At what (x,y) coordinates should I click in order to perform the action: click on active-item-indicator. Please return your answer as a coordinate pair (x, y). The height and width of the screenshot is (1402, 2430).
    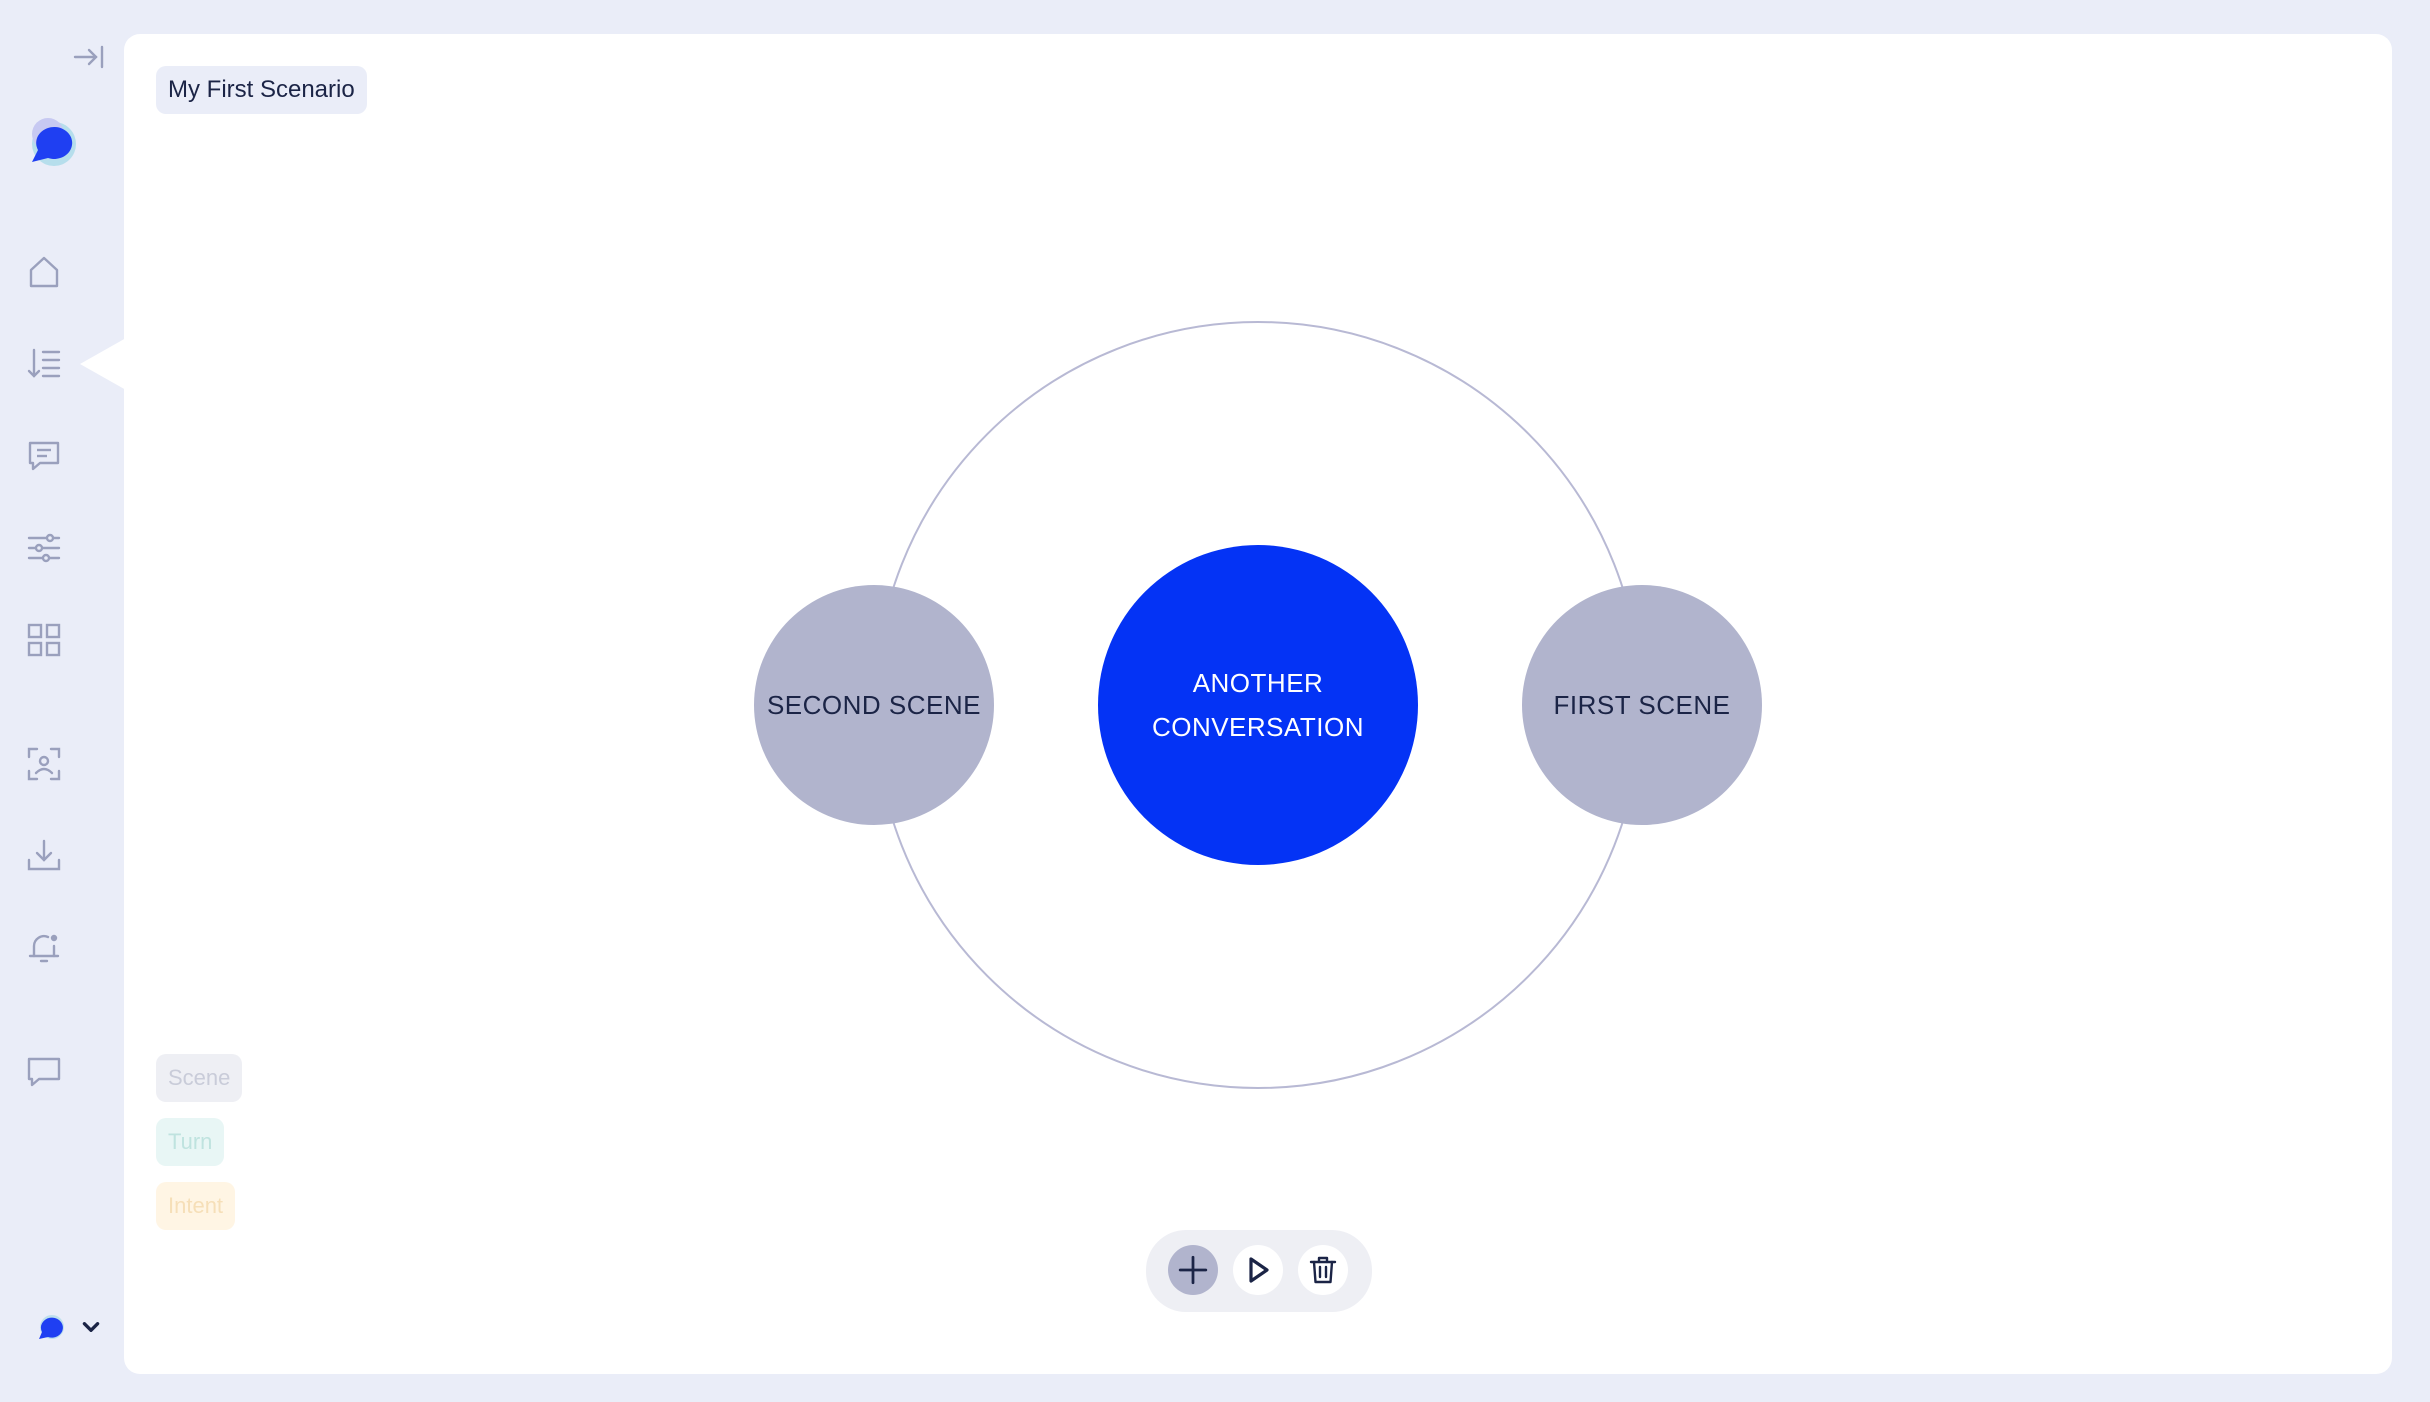
    Looking at the image, I should click on (103, 364).